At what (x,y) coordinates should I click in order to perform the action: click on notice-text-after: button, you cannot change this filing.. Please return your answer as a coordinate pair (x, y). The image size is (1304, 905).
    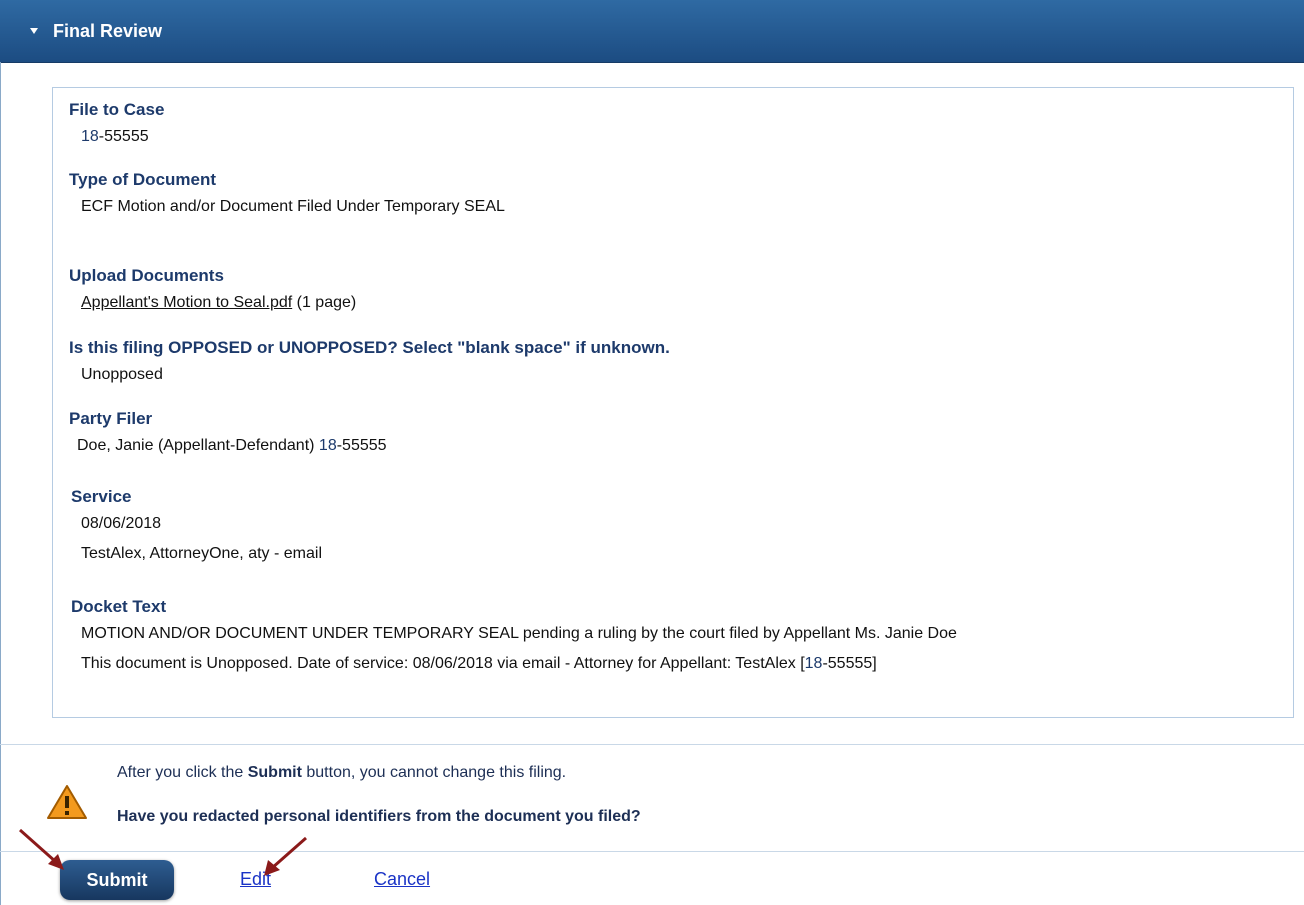
    Looking at the image, I should click on (434, 772).